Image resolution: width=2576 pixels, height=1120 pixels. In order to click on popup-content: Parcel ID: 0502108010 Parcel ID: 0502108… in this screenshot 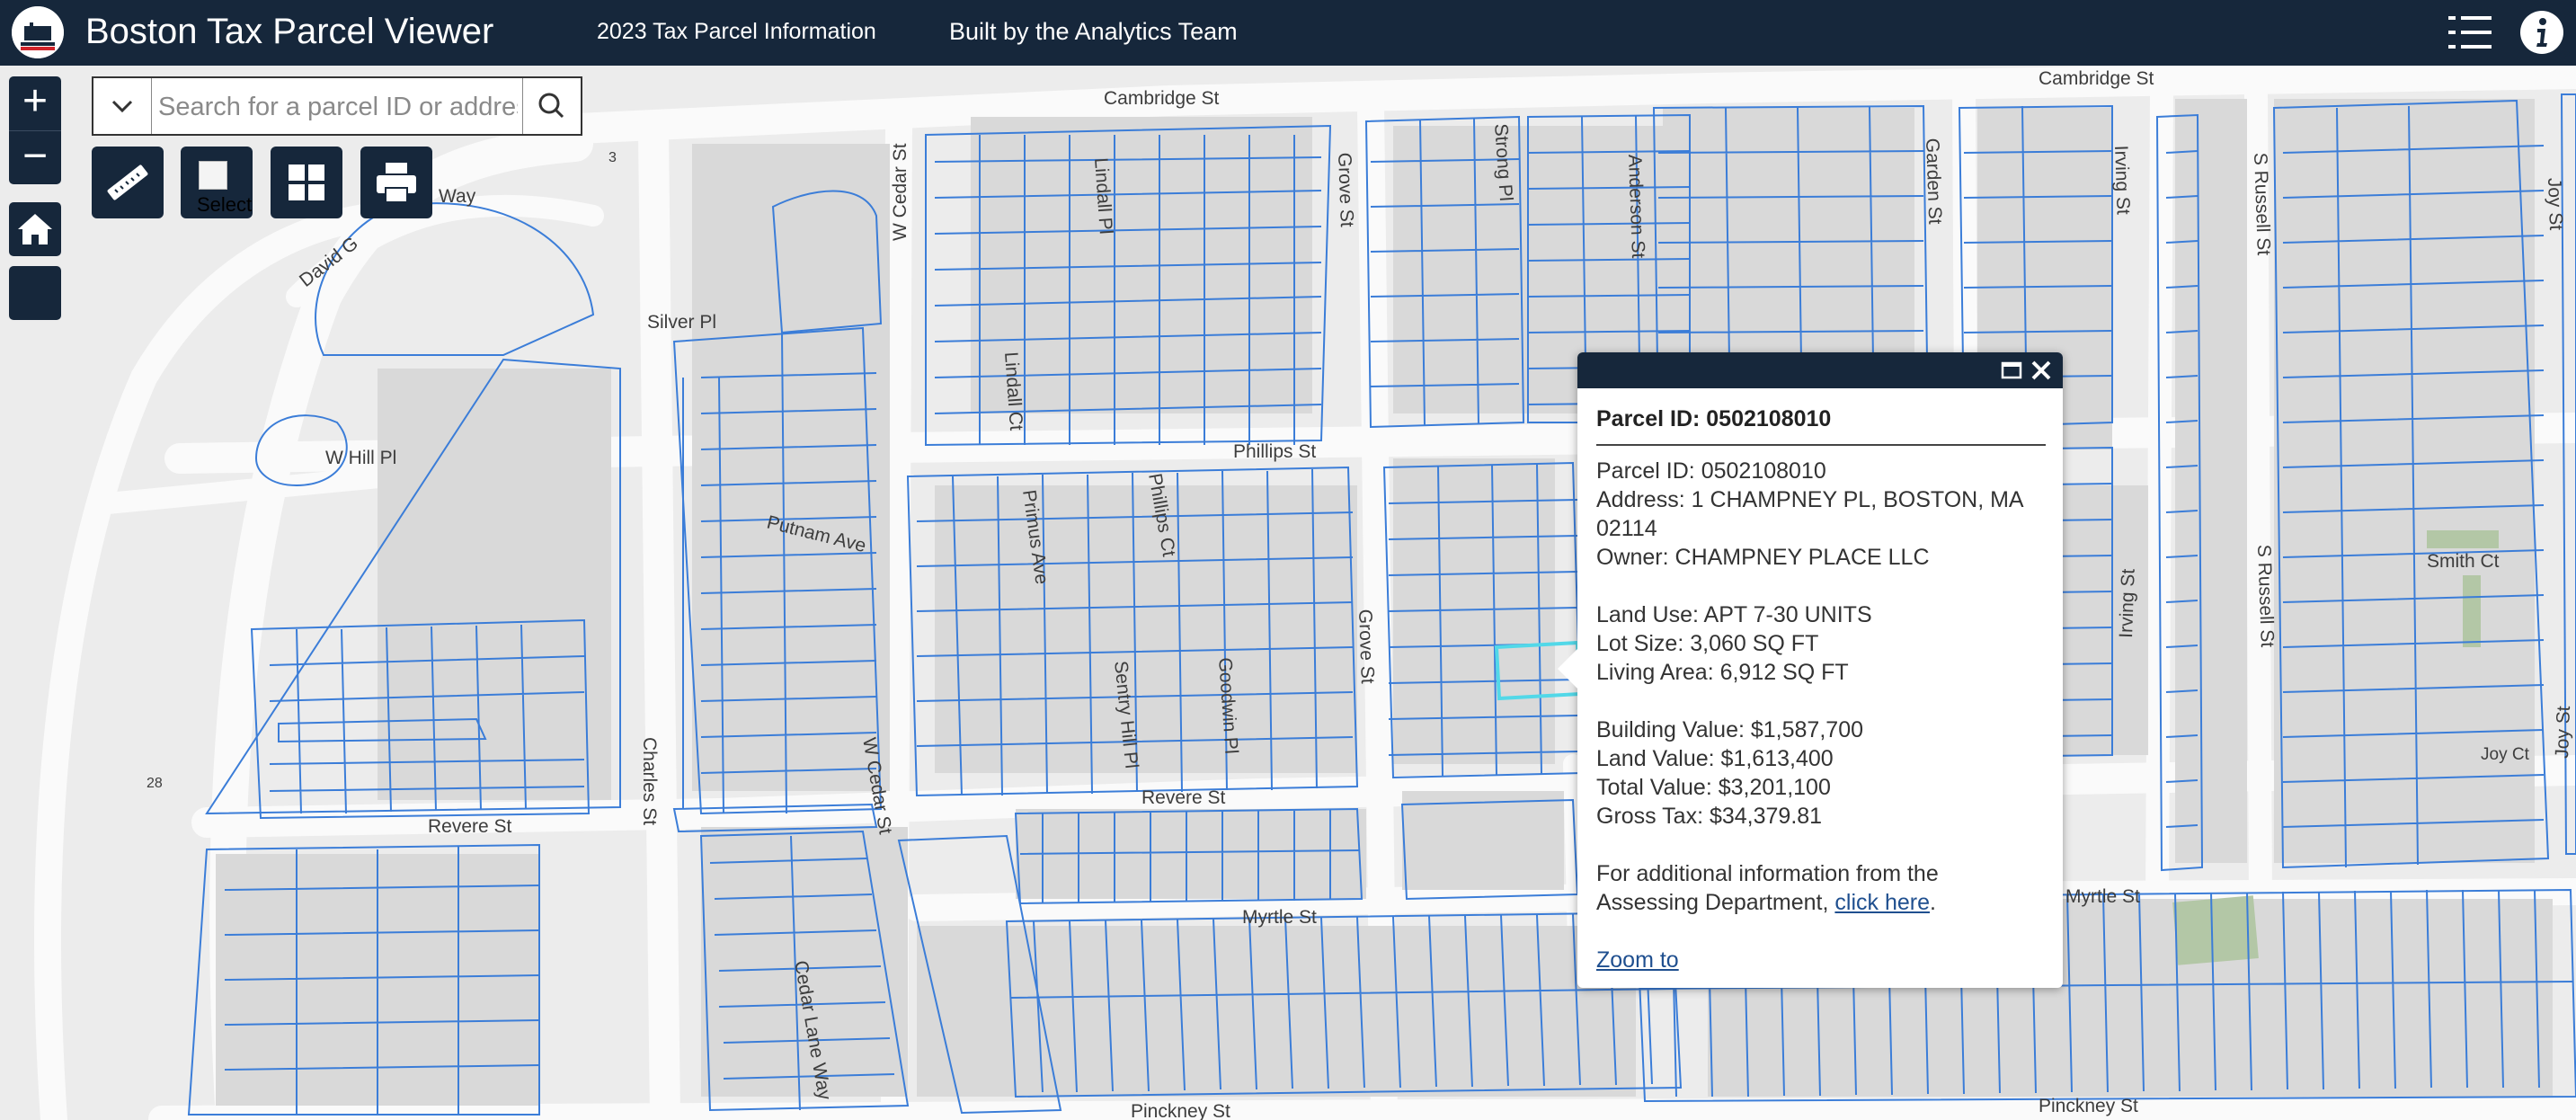, I will do `click(1821, 689)`.